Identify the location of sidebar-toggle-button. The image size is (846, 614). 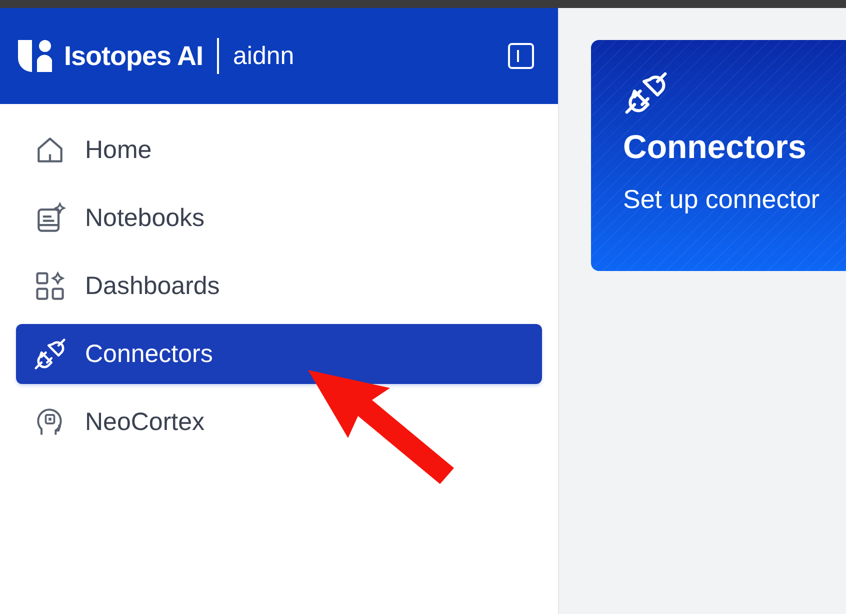
(521, 56).